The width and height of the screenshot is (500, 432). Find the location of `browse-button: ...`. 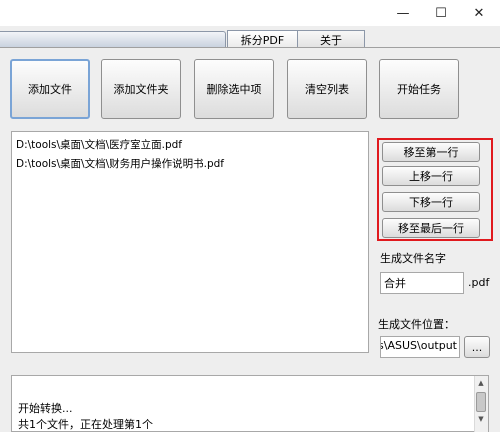

browse-button: ... is located at coordinates (477, 347).